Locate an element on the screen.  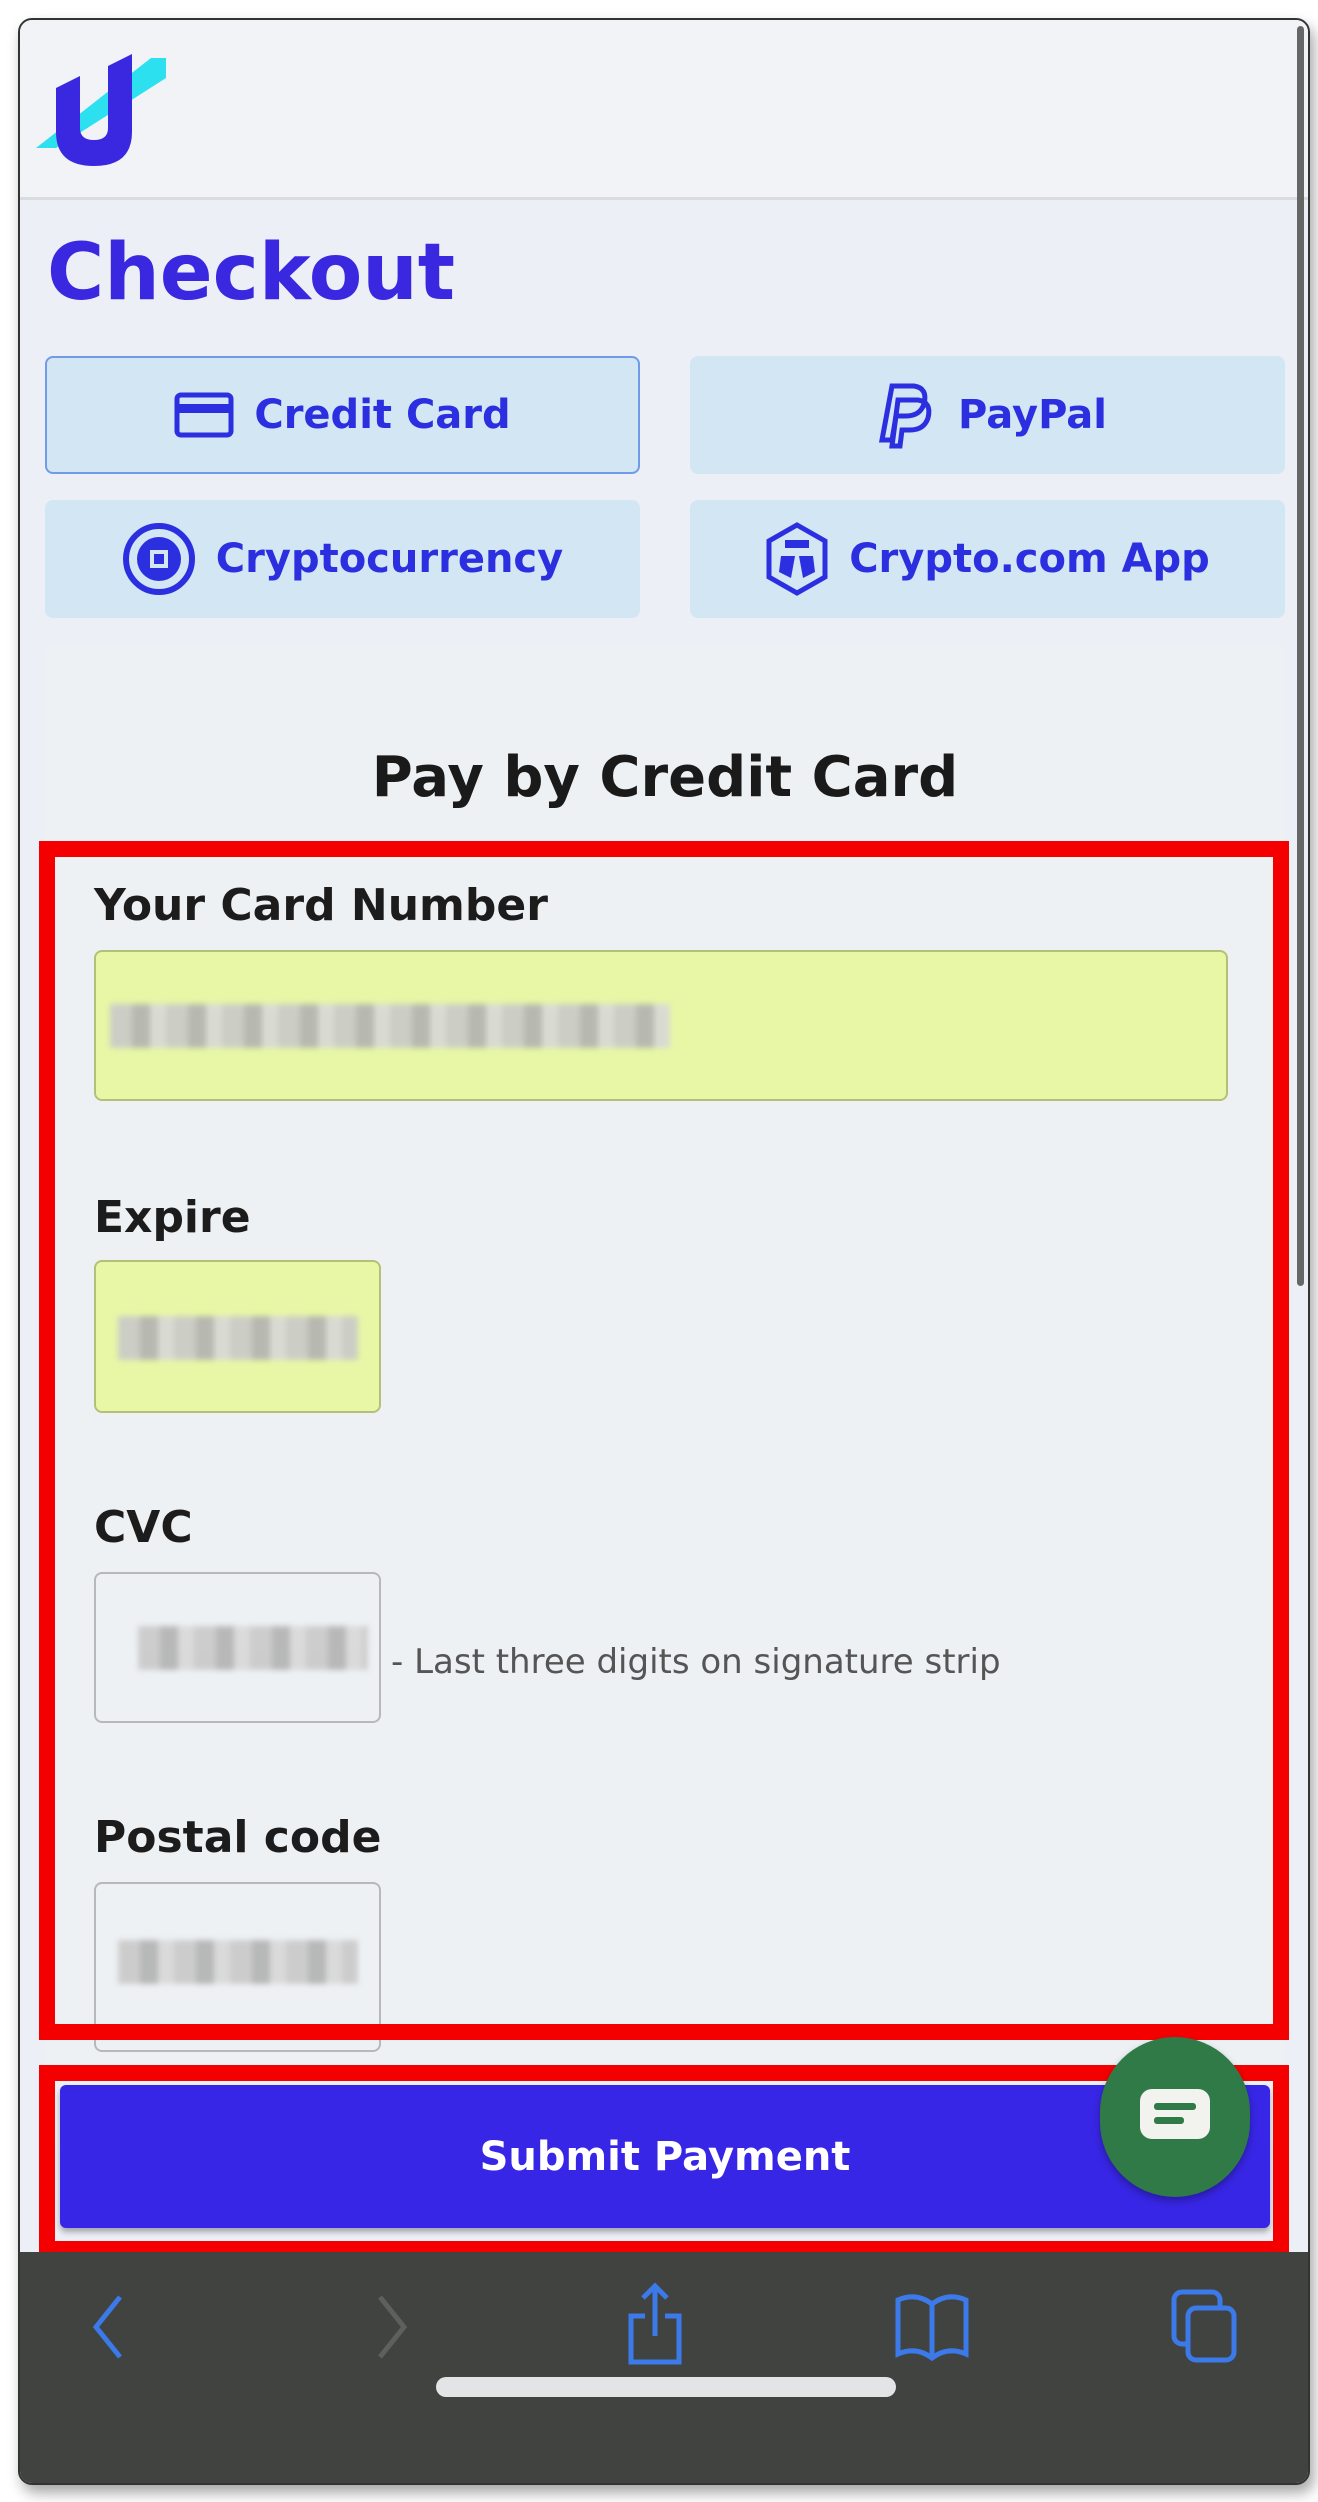
tabs-icon is located at coordinates (1205, 2326).